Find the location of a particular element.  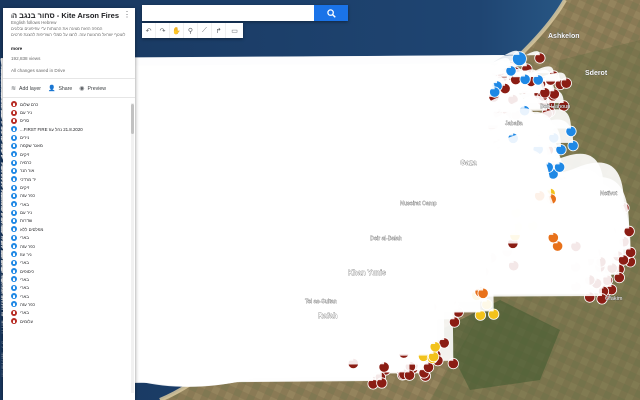

share-button: 👤 Share is located at coordinates (60, 89).